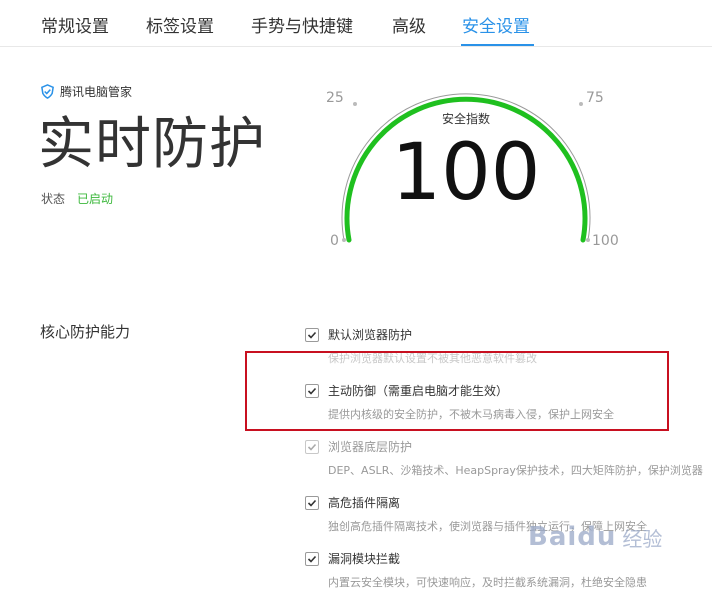  Describe the element at coordinates (465, 119) in the screenshot. I see `gauge-caption: 安全指数` at that location.